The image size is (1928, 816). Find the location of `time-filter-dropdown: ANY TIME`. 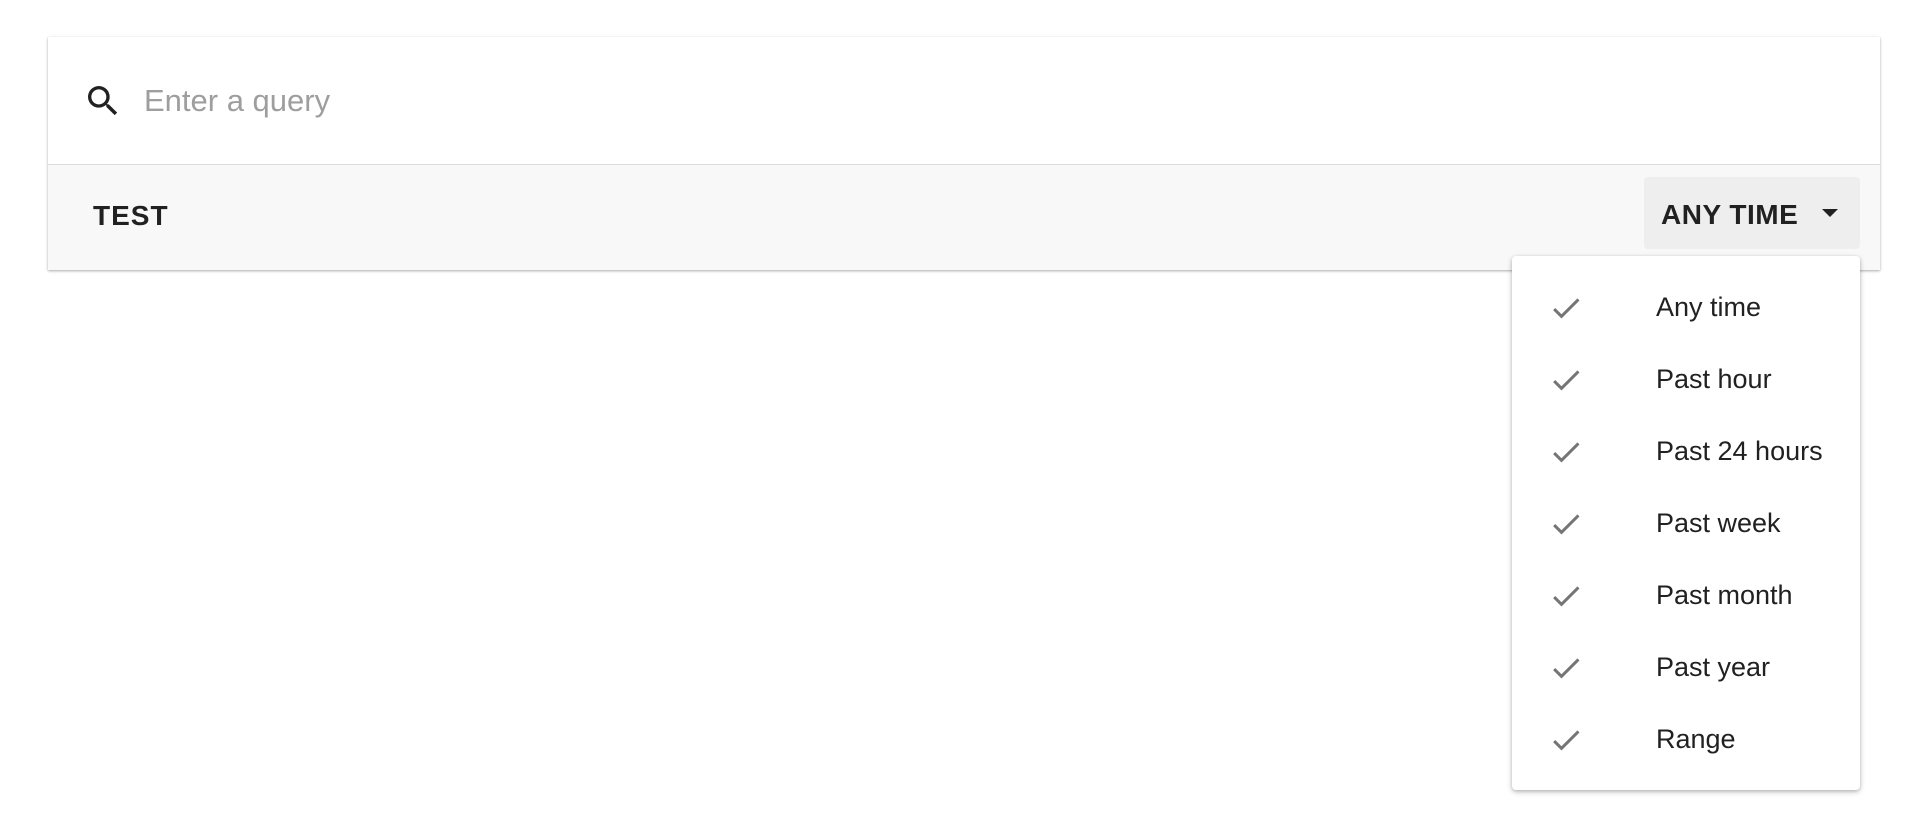

time-filter-dropdown: ANY TIME is located at coordinates (1752, 213).